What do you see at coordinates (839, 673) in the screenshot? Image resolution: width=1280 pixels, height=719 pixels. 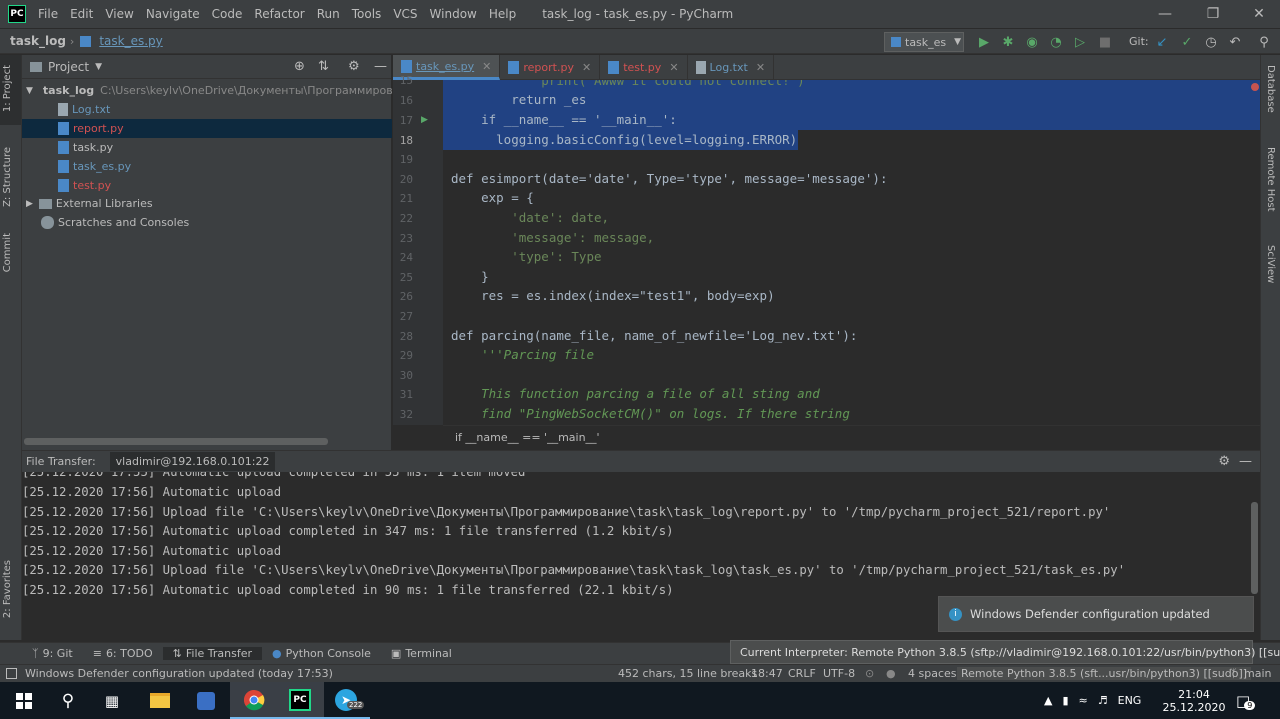 I see `status-encoding: UTF-8` at bounding box center [839, 673].